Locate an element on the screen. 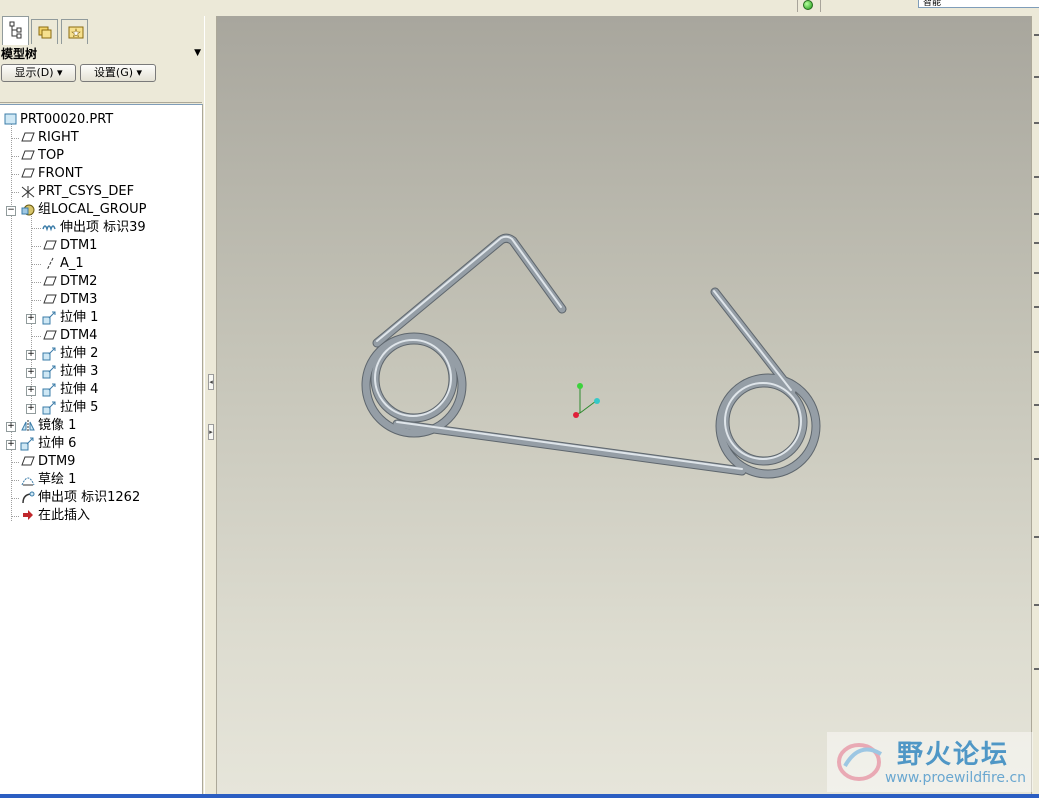 The height and width of the screenshot is (798, 1039). panel-menu-arrow-icon: ▼ is located at coordinates (197, 53).